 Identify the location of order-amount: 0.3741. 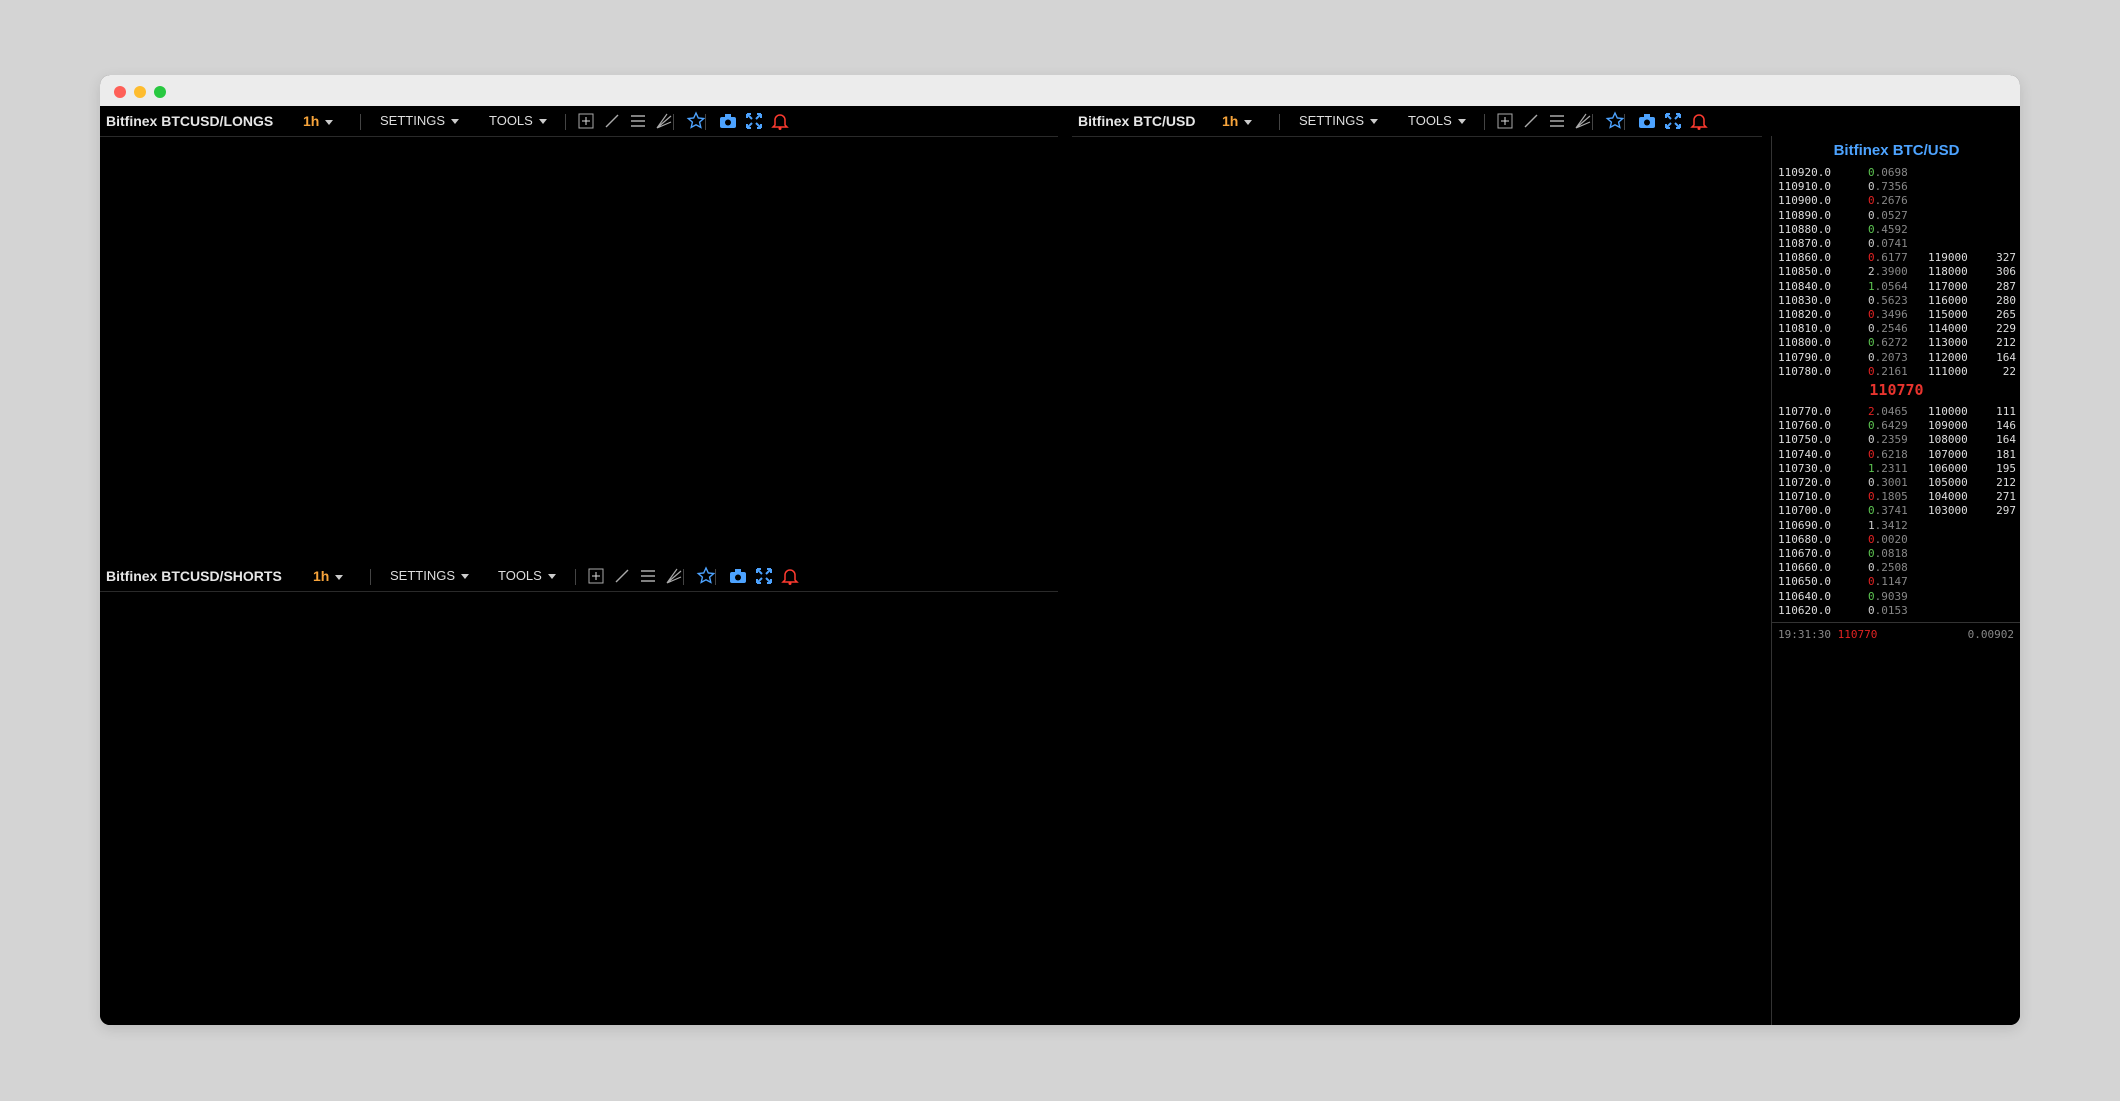
(1888, 511).